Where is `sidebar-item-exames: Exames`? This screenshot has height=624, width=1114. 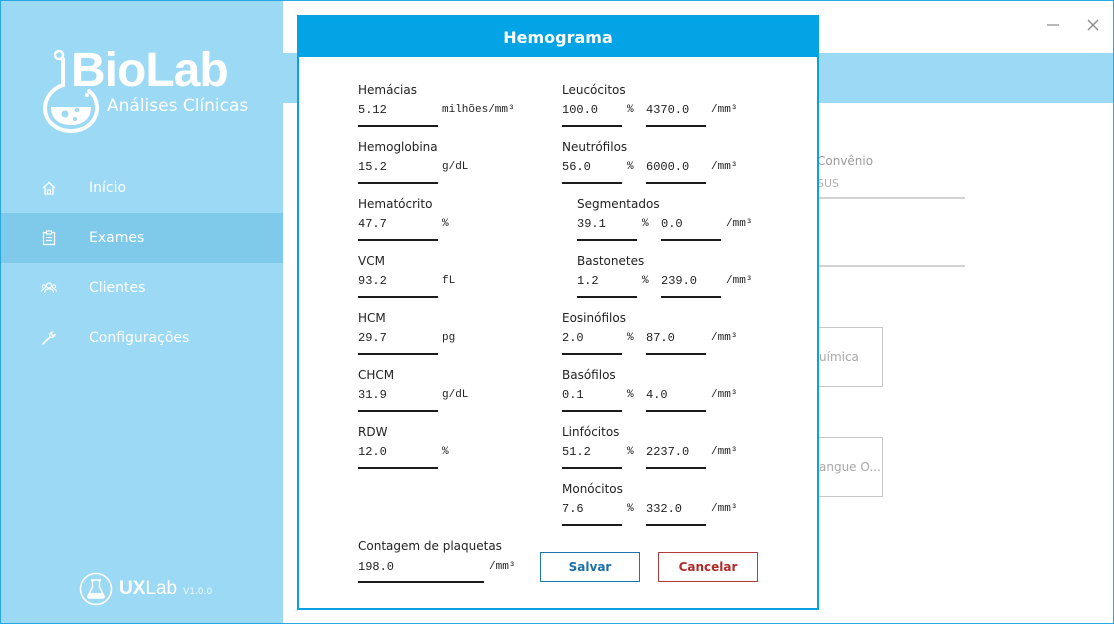 sidebar-item-exames: Exames is located at coordinates (142, 238).